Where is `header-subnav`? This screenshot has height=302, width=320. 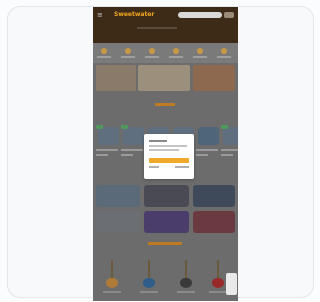 header-subnav is located at coordinates (157, 28).